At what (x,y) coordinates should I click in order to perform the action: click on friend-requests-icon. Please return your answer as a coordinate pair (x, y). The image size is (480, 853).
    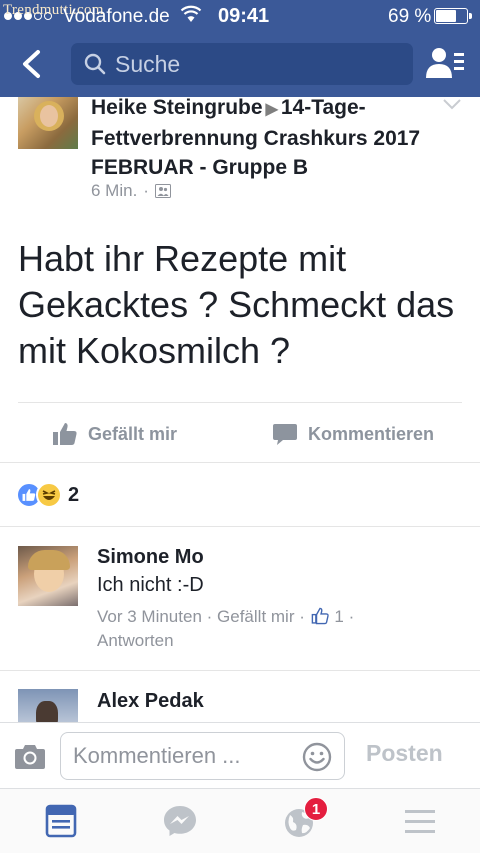
    Looking at the image, I should click on (445, 63).